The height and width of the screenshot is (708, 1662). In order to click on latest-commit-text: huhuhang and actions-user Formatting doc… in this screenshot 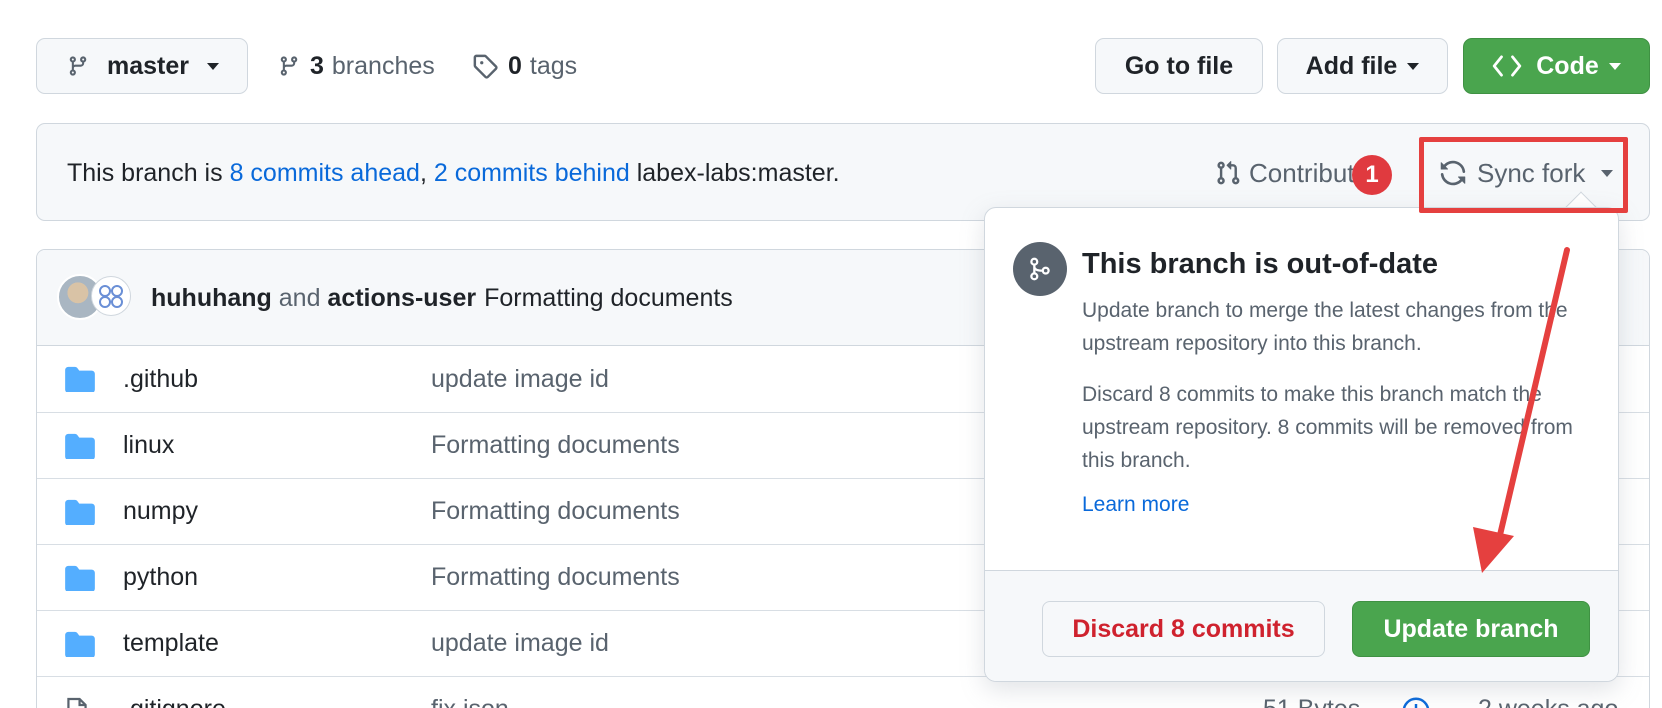, I will do `click(442, 298)`.